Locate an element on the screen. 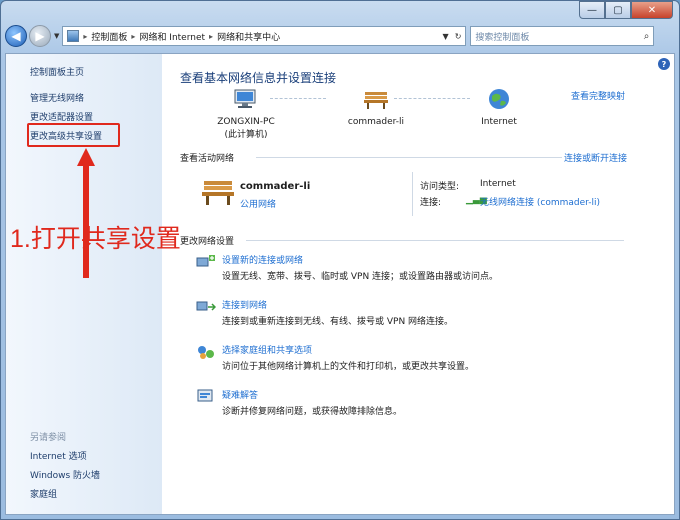 The height and width of the screenshot is (520, 680). recent-pages-dropdown: ▼ is located at coordinates (56, 36).